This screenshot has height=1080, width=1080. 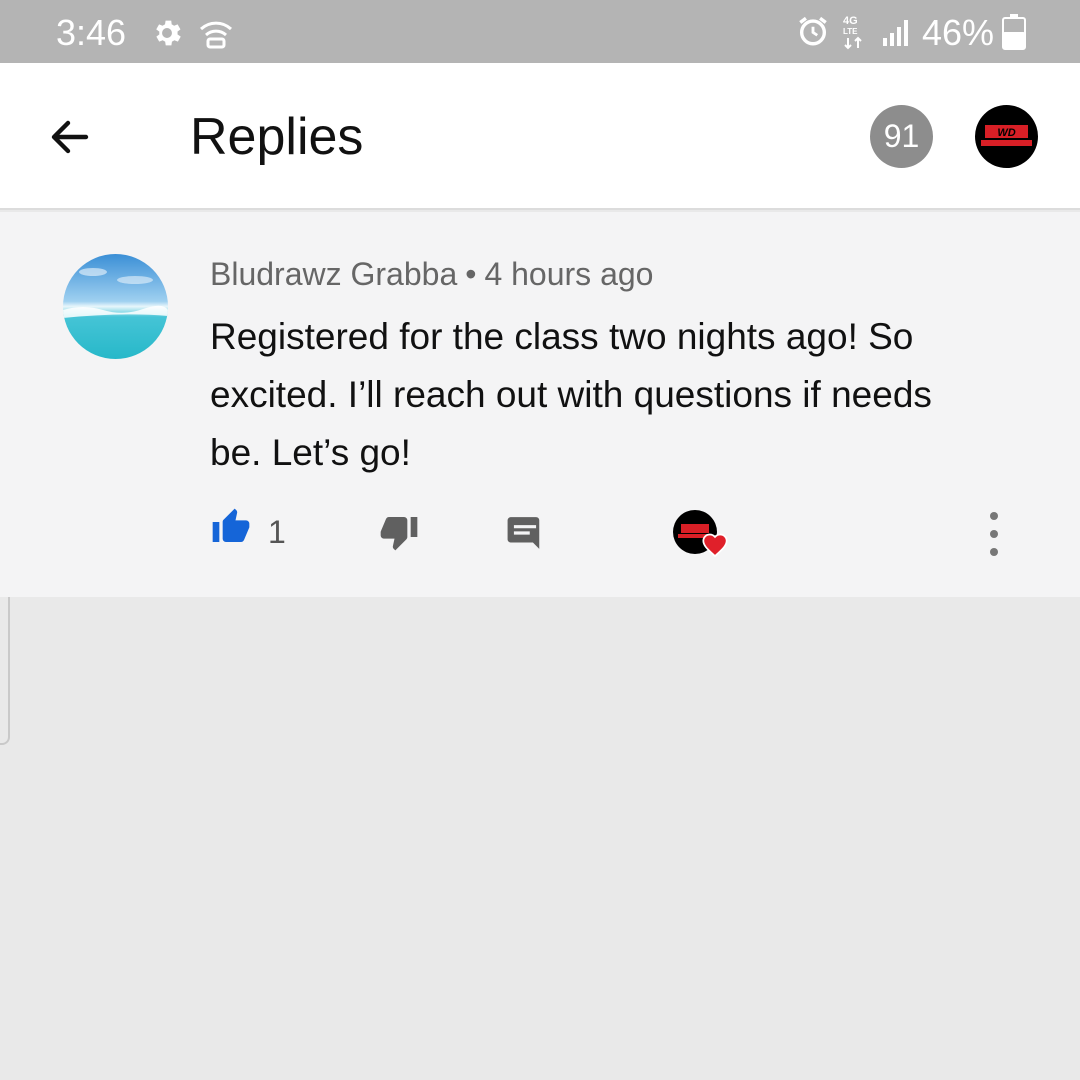 What do you see at coordinates (1006, 133) in the screenshot?
I see `account-logo-text: WD` at bounding box center [1006, 133].